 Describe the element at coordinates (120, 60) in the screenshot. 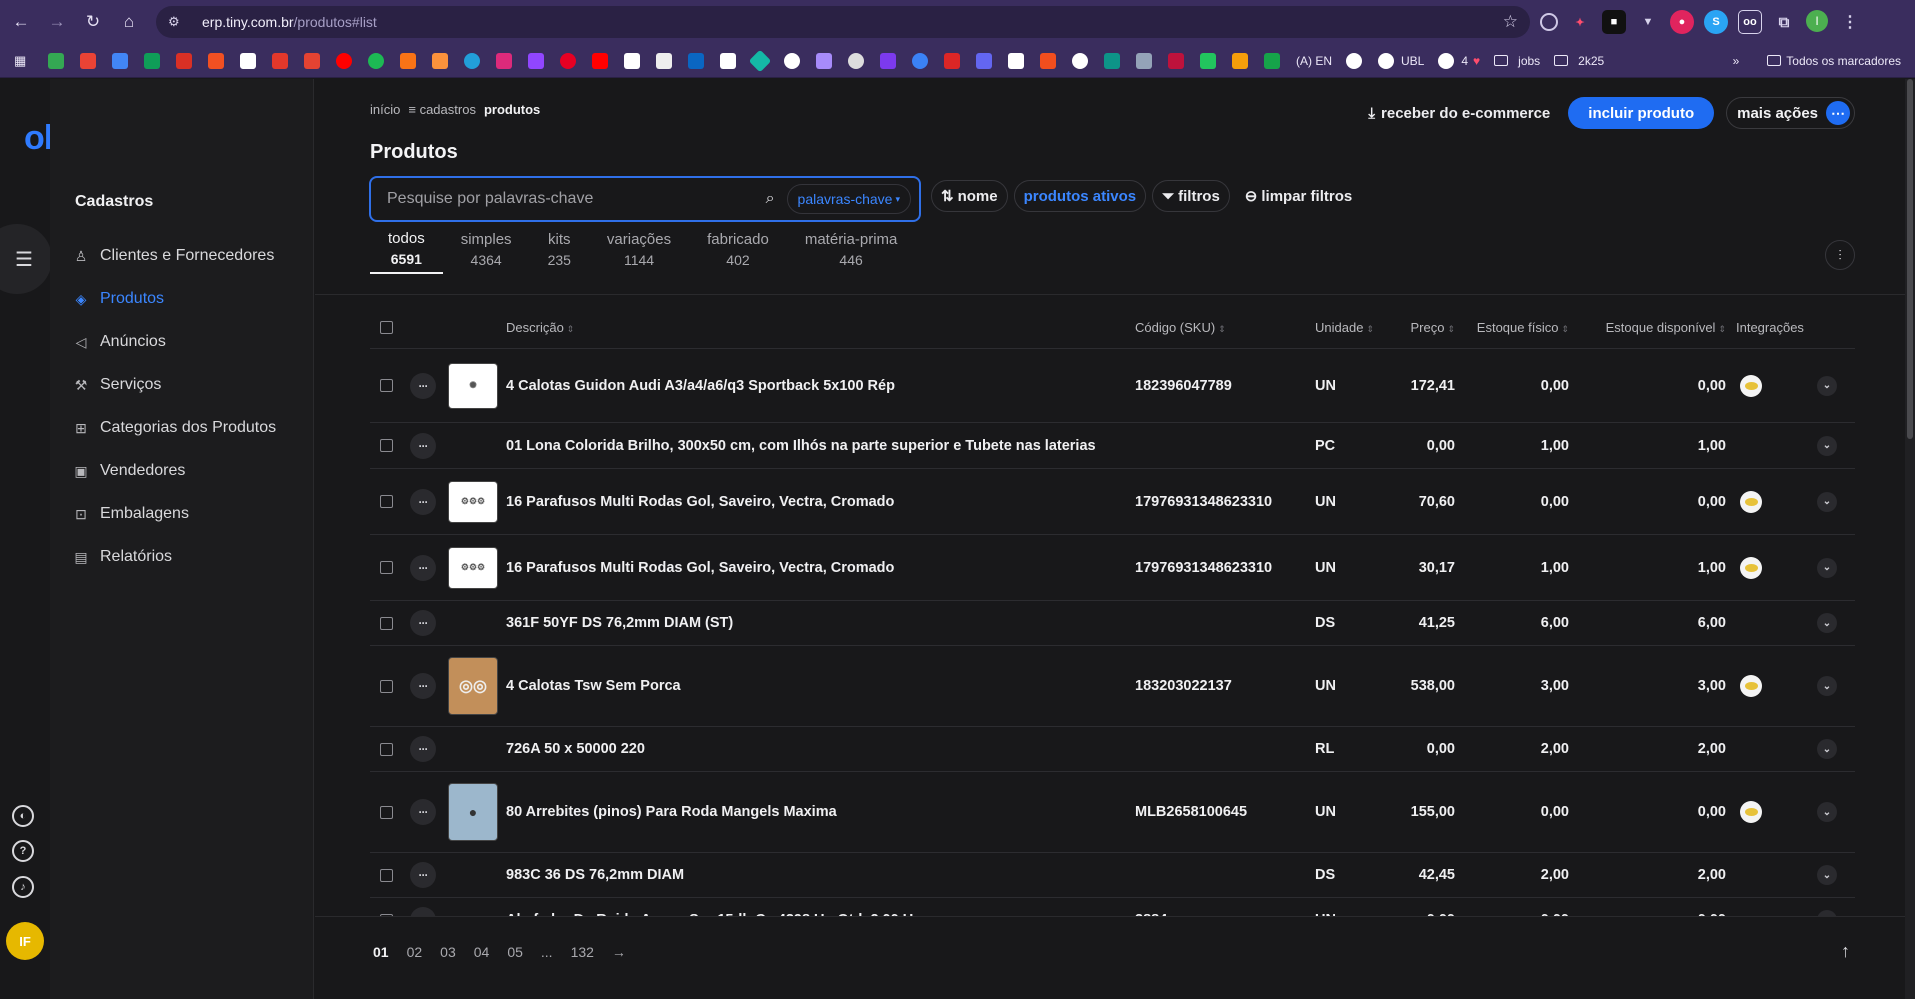

I see `bookmark-docs-icon` at that location.